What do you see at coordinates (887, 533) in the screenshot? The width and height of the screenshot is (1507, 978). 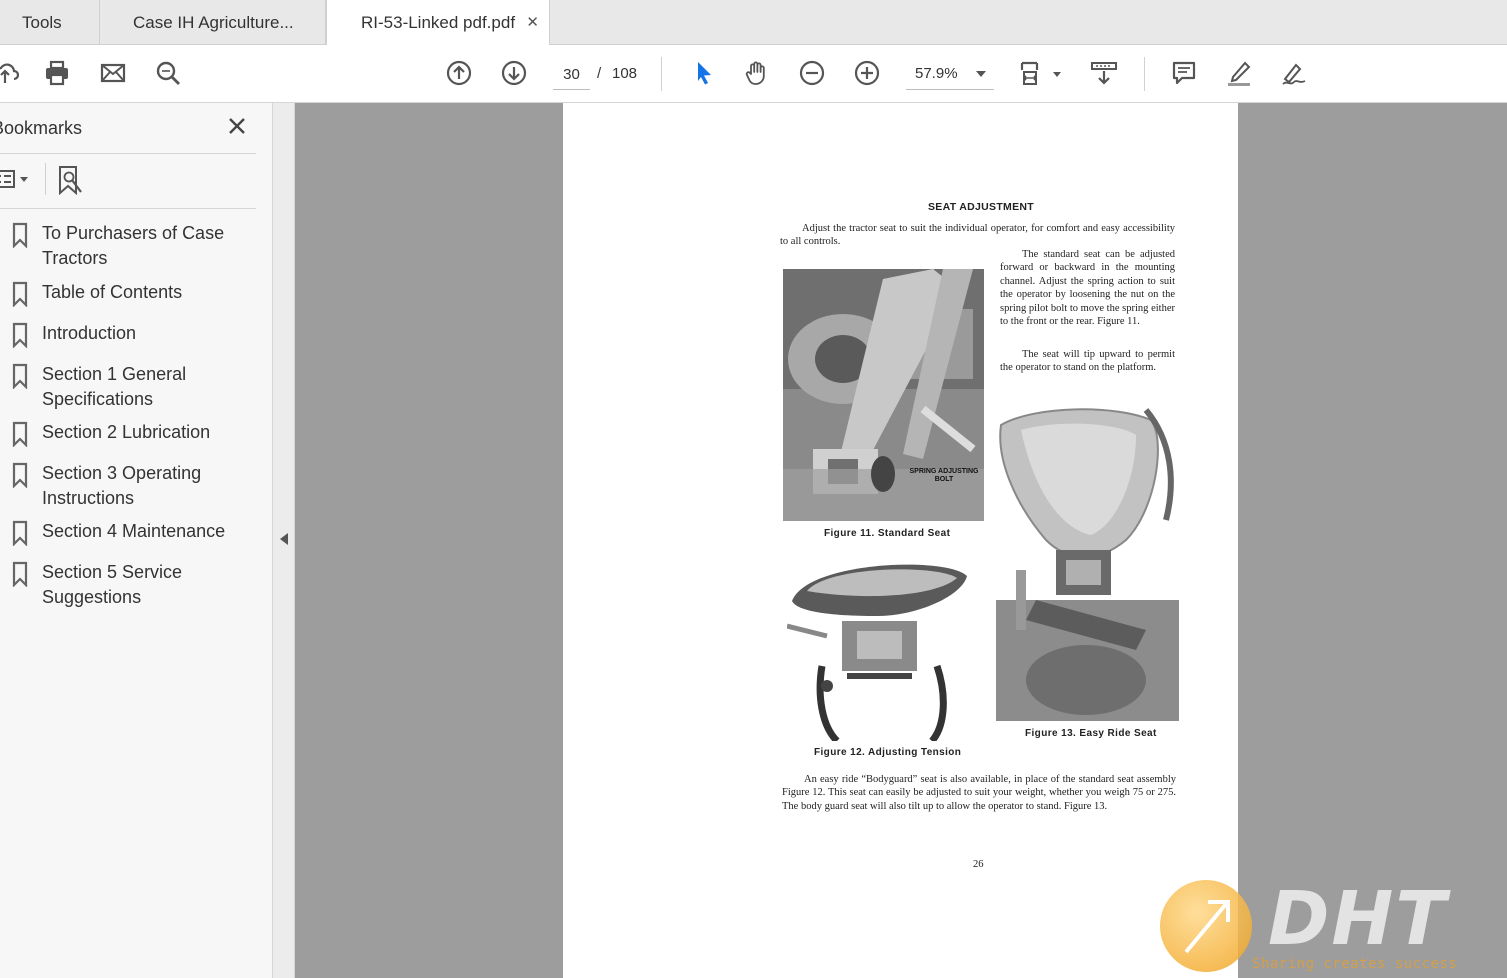 I see `figure-11-caption: Figure 11. Standard Seat` at bounding box center [887, 533].